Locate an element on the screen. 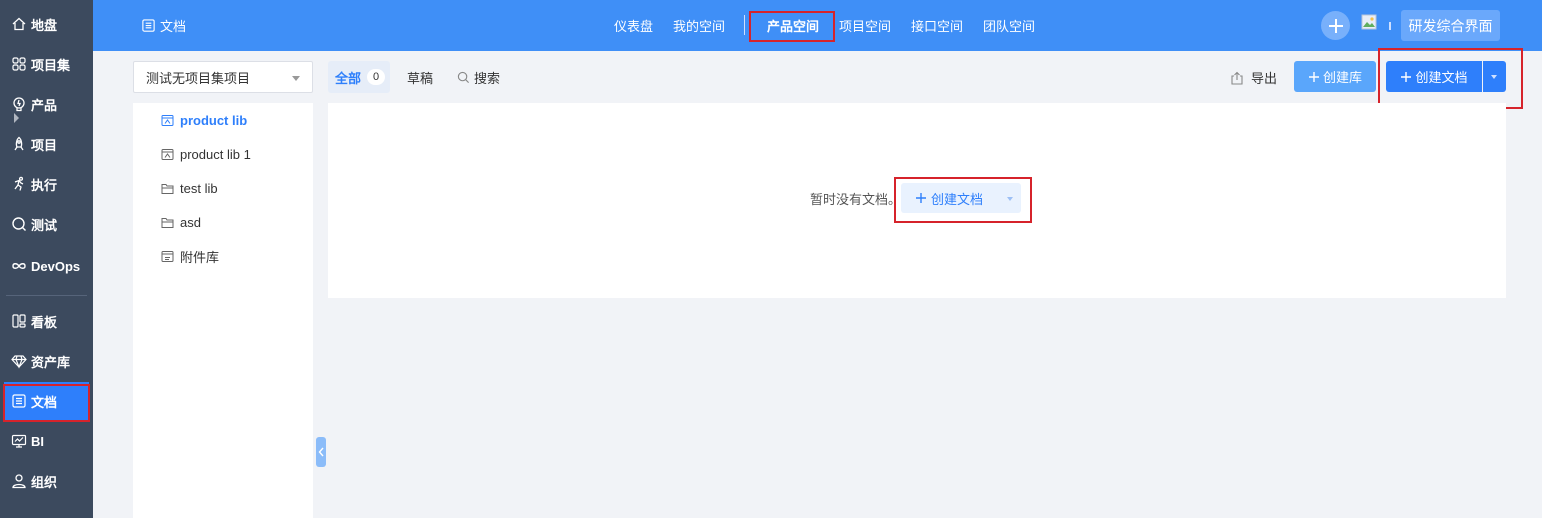  tree-item-product-lib-1: product lib 1 is located at coordinates (206, 154).